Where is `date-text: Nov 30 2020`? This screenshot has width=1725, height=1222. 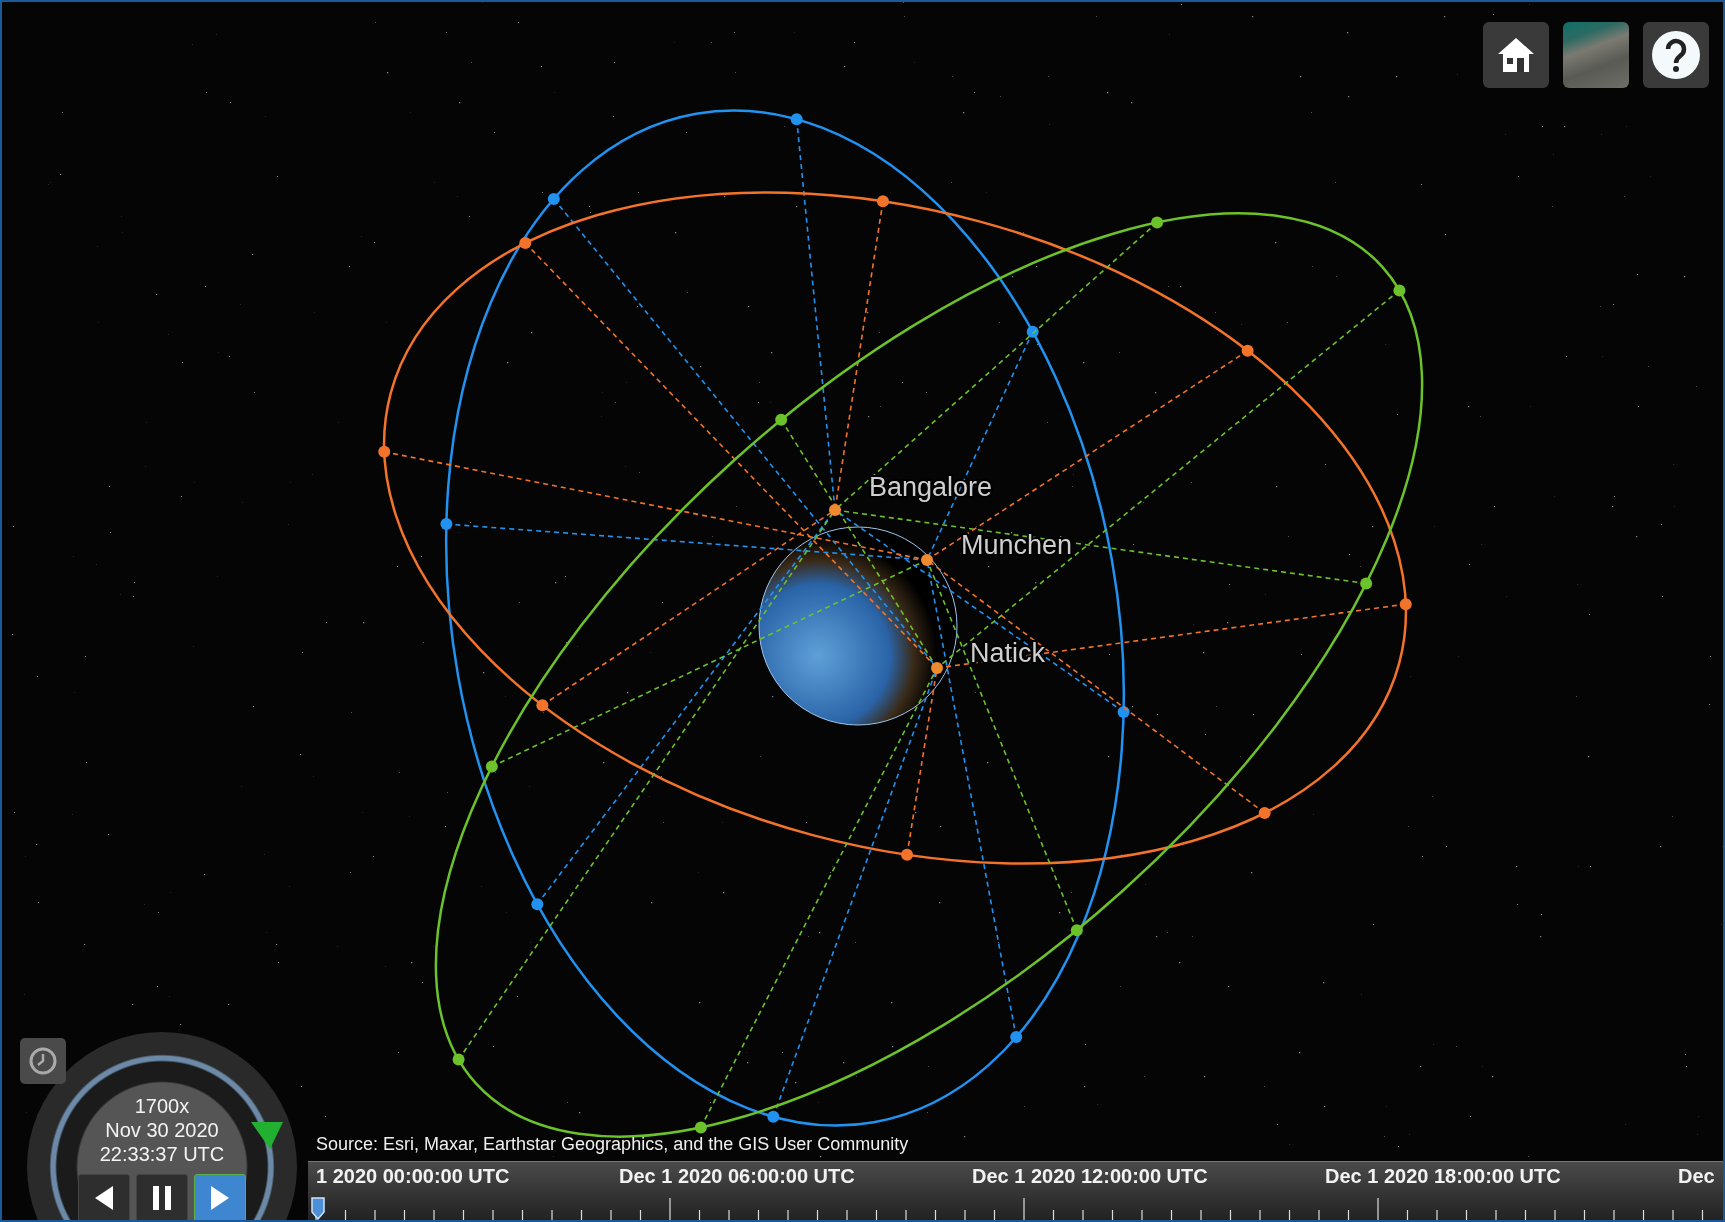 date-text: Nov 30 2020 is located at coordinates (162, 1130).